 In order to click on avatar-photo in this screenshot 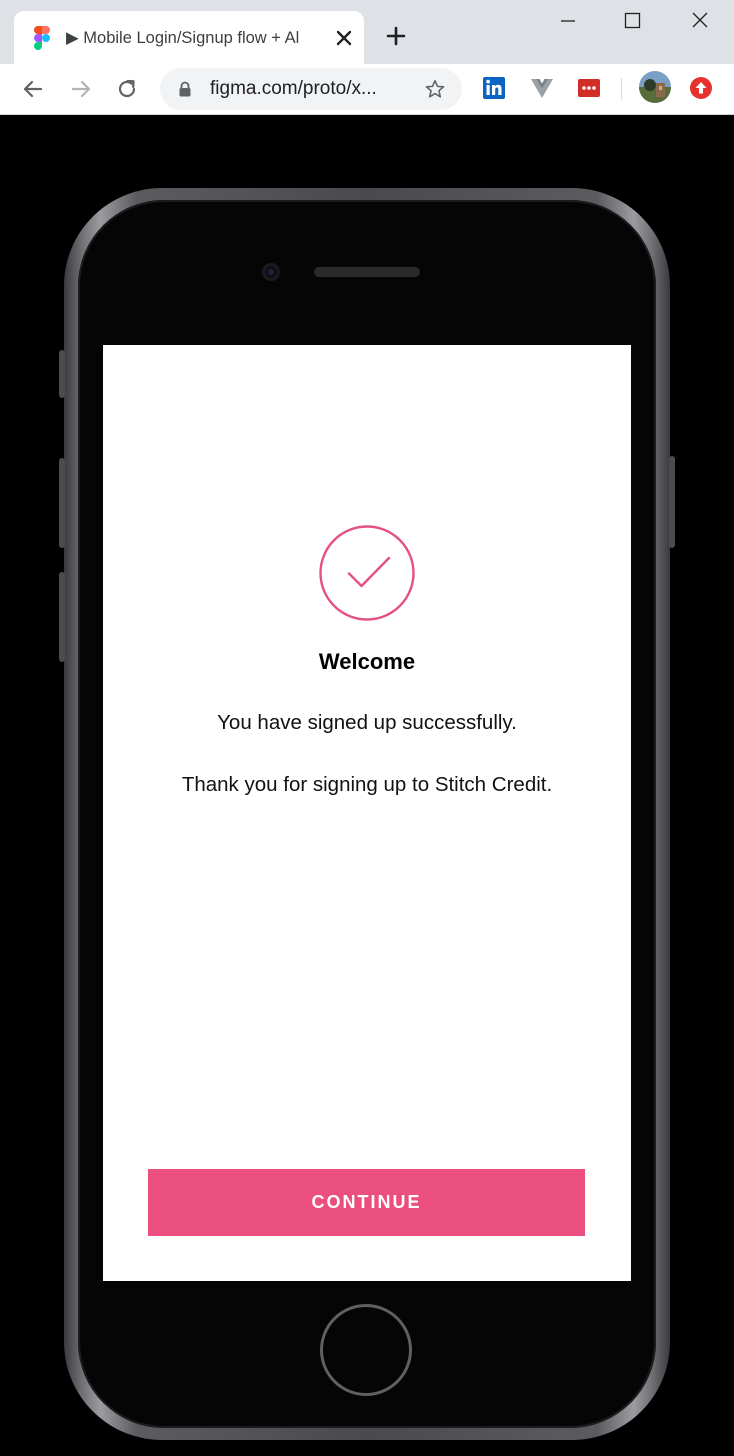, I will do `click(655, 87)`.